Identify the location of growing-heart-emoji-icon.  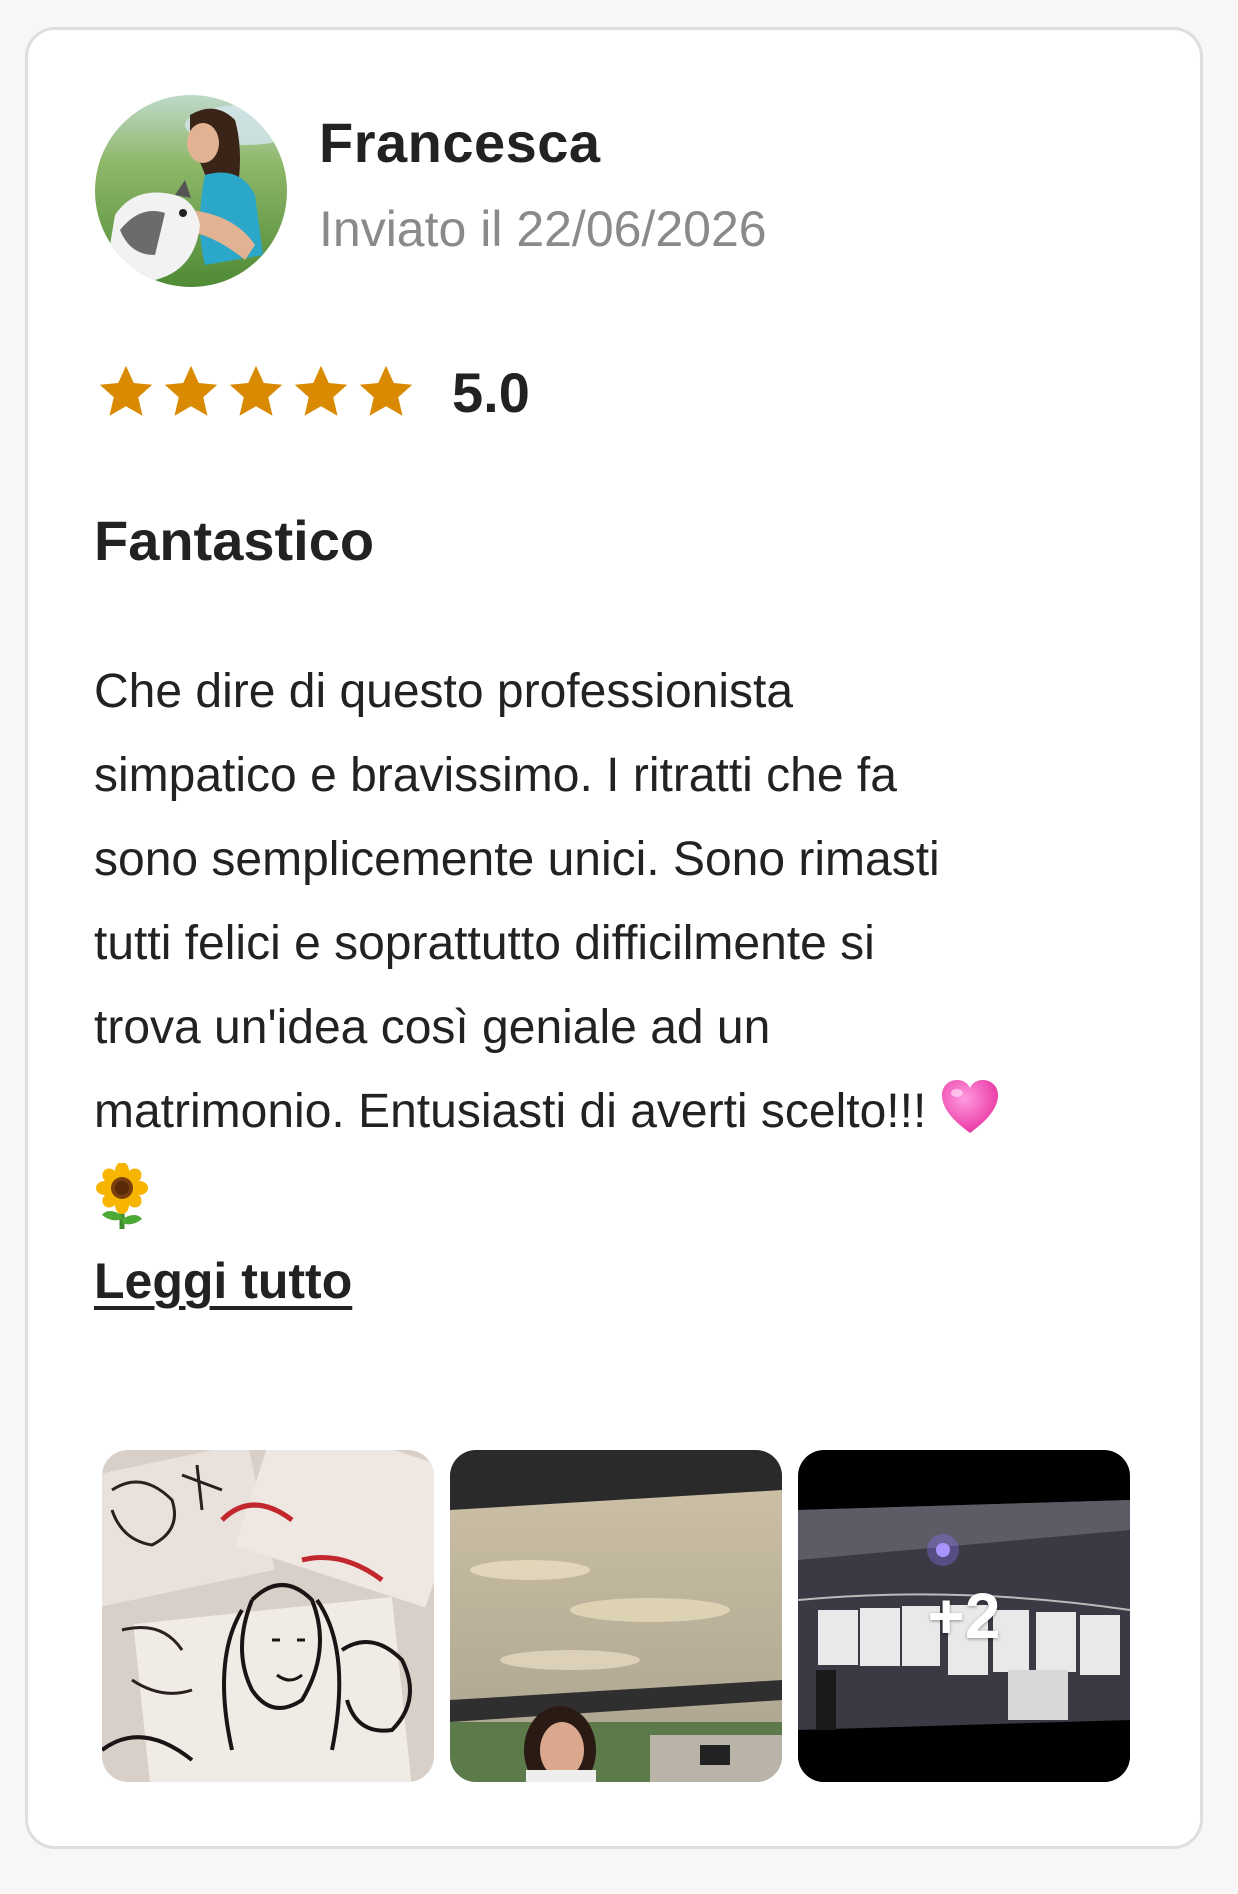
(970, 1120).